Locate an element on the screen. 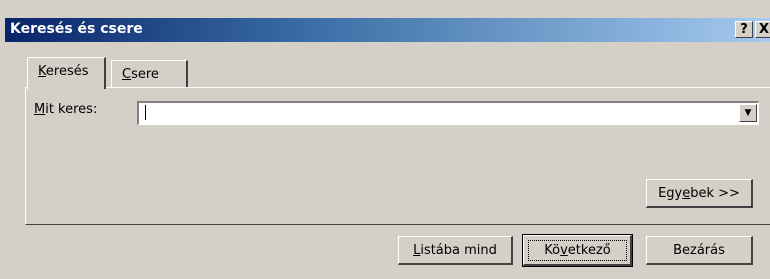 Image resolution: width=770 pixels, height=279 pixels. find-what-label: Mit keres: is located at coordinates (65, 109).